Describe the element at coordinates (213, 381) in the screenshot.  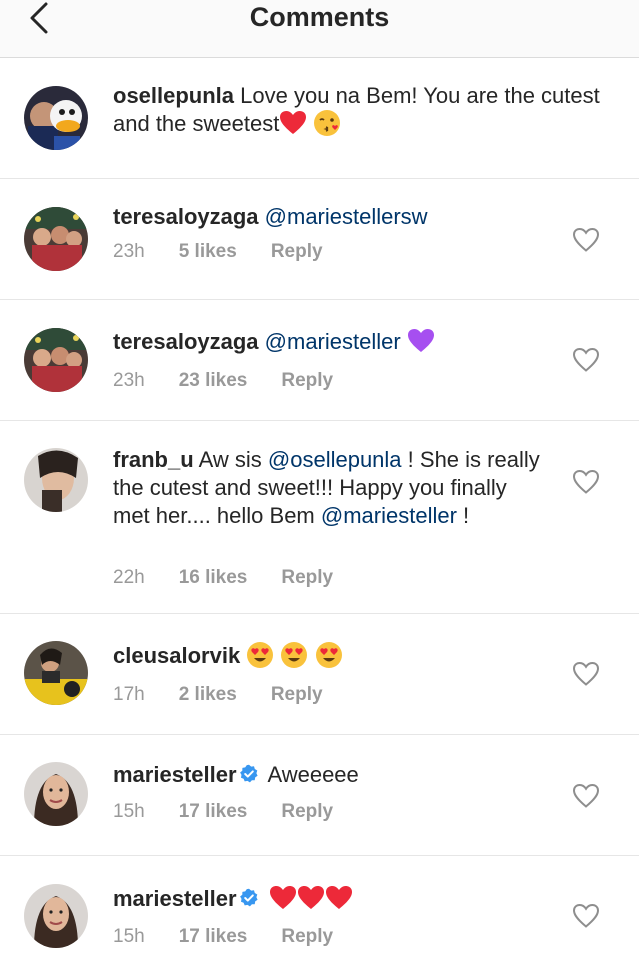
I see `likes-count: 23 likes` at that location.